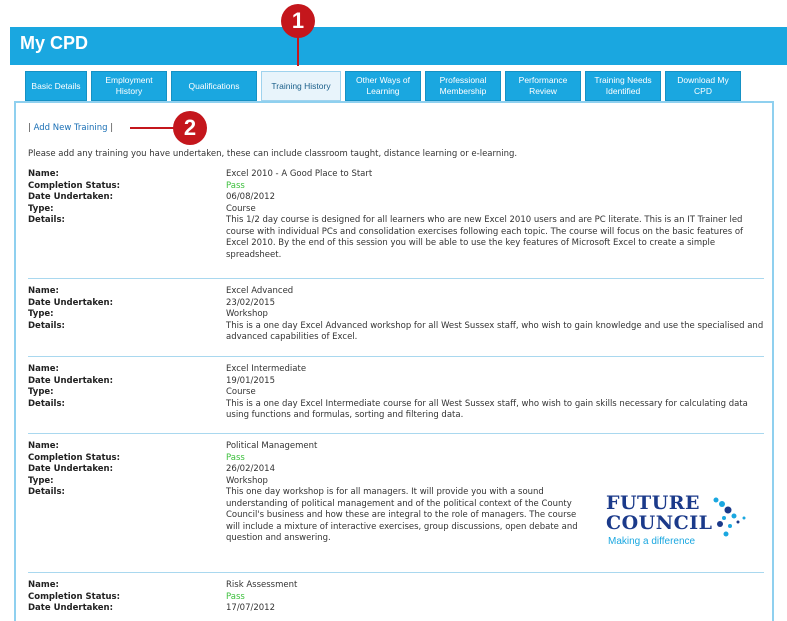  I want to click on add-training-row: | Add New Training |, so click(70, 128).